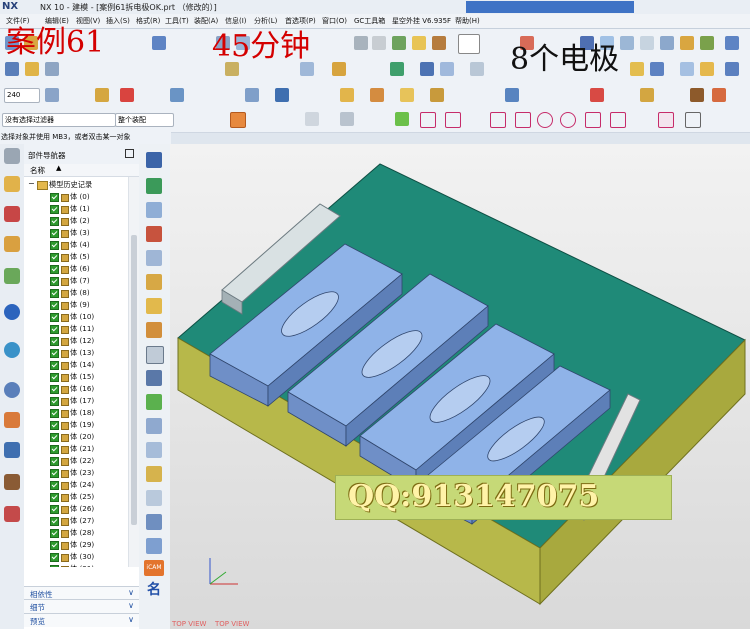 Image resolution: width=750 pixels, height=629 pixels. I want to click on pattern-icon, so click(177, 95).